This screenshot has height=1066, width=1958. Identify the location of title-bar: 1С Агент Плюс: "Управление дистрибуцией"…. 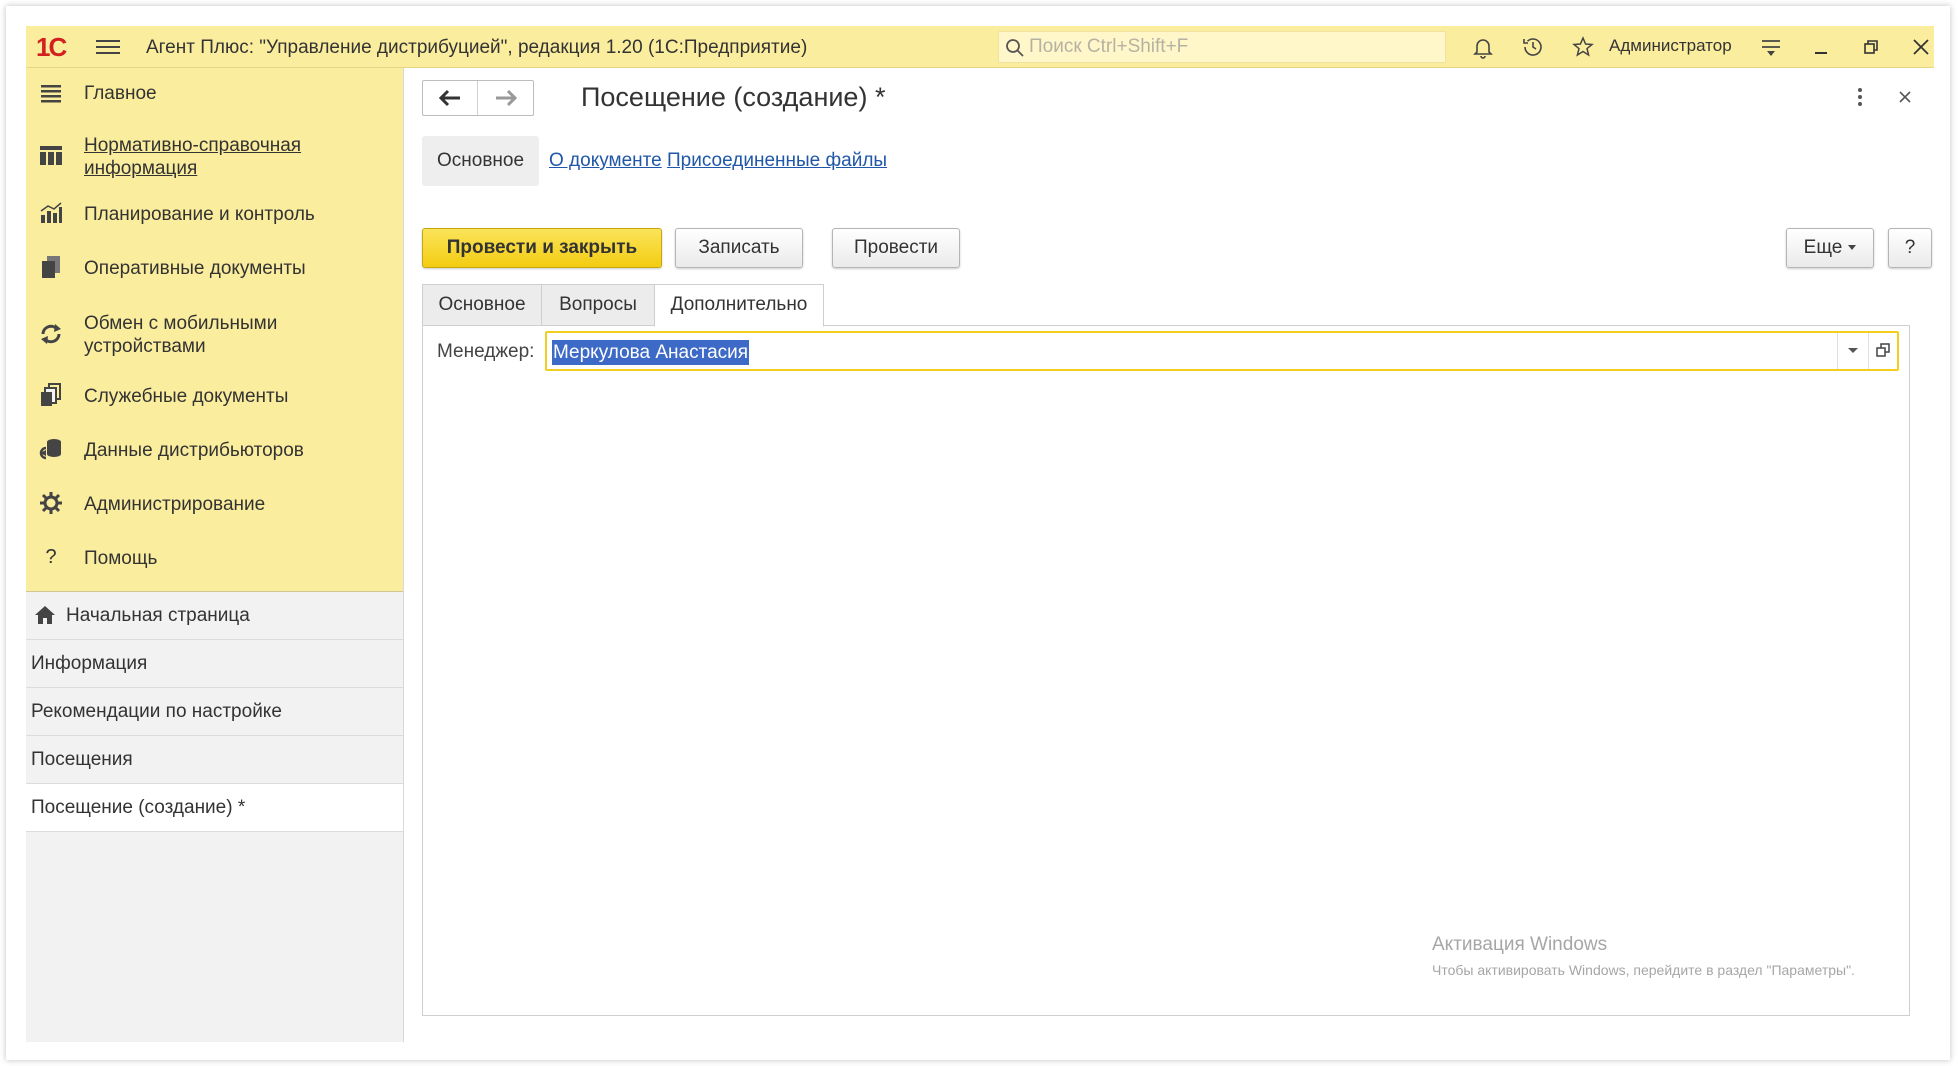
(980, 47).